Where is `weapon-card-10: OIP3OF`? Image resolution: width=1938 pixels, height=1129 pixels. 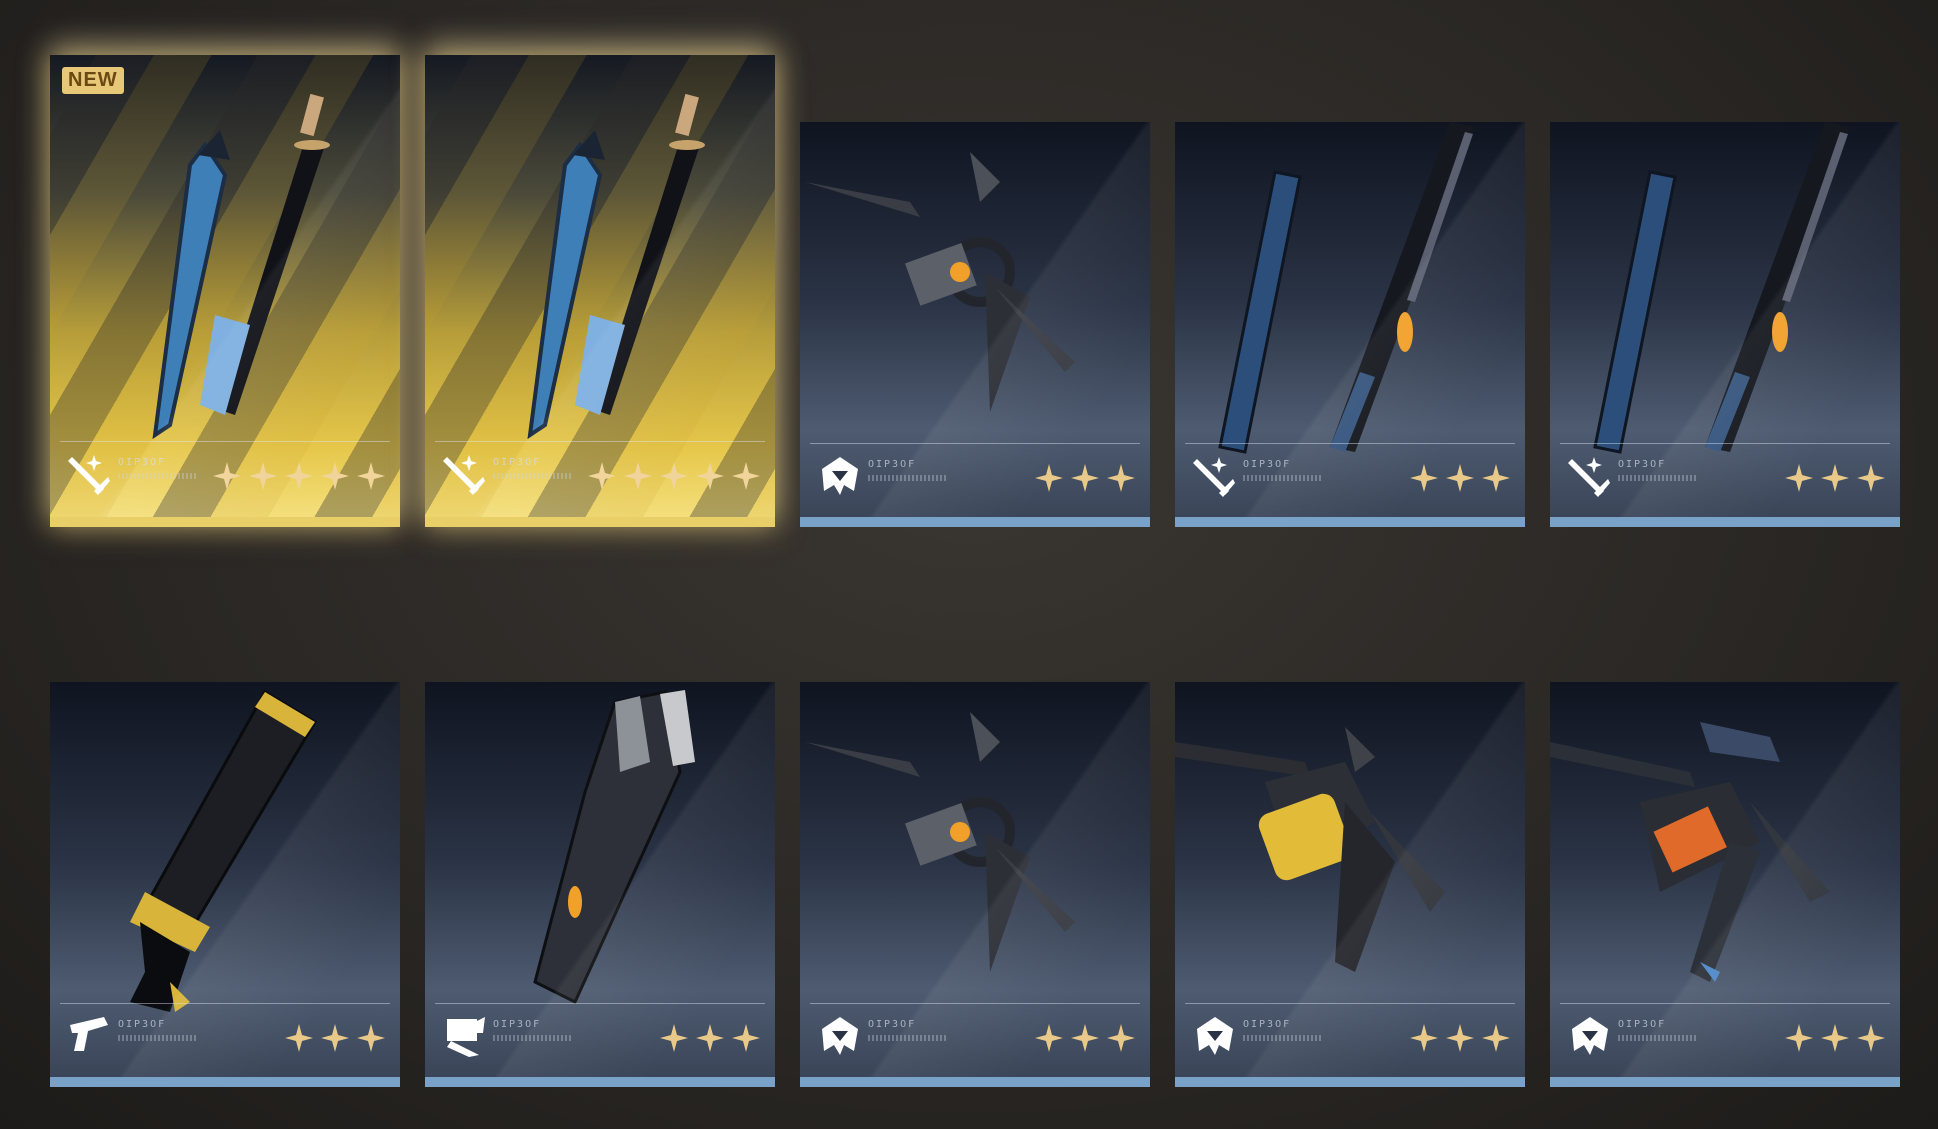
weapon-card-10: OIP3OF is located at coordinates (1725, 884).